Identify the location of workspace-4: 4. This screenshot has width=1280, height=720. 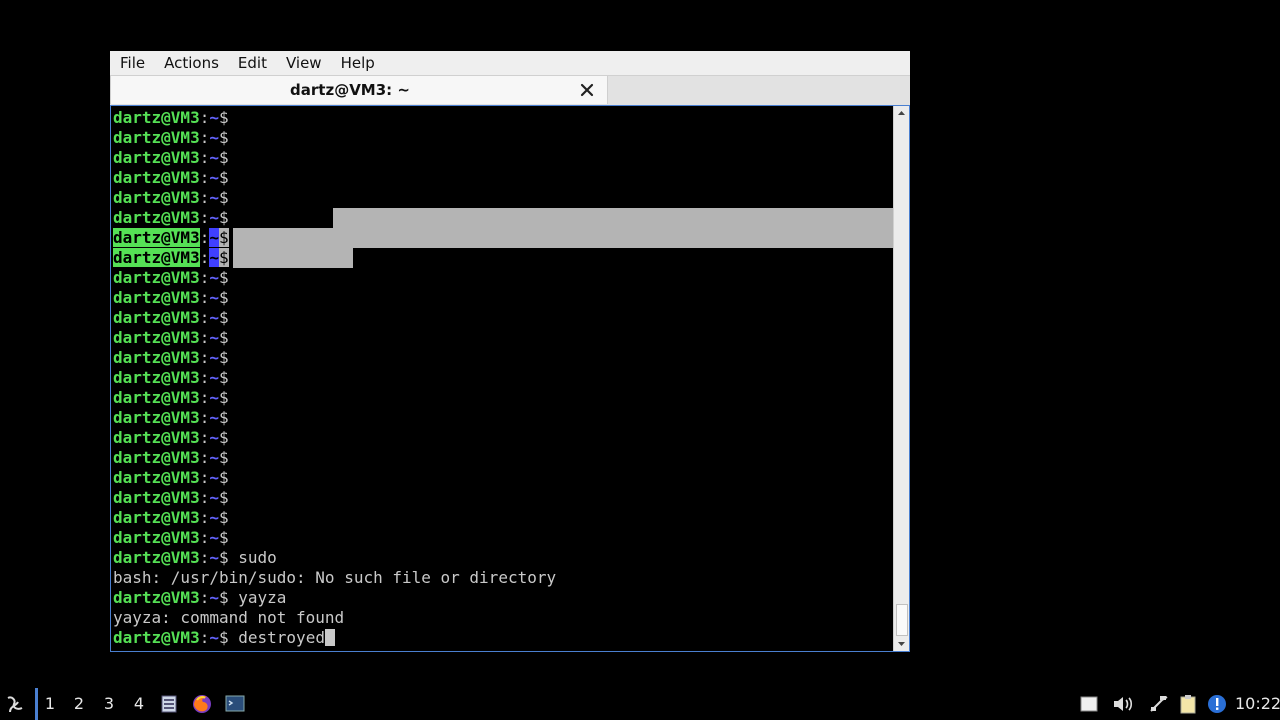
(139, 704).